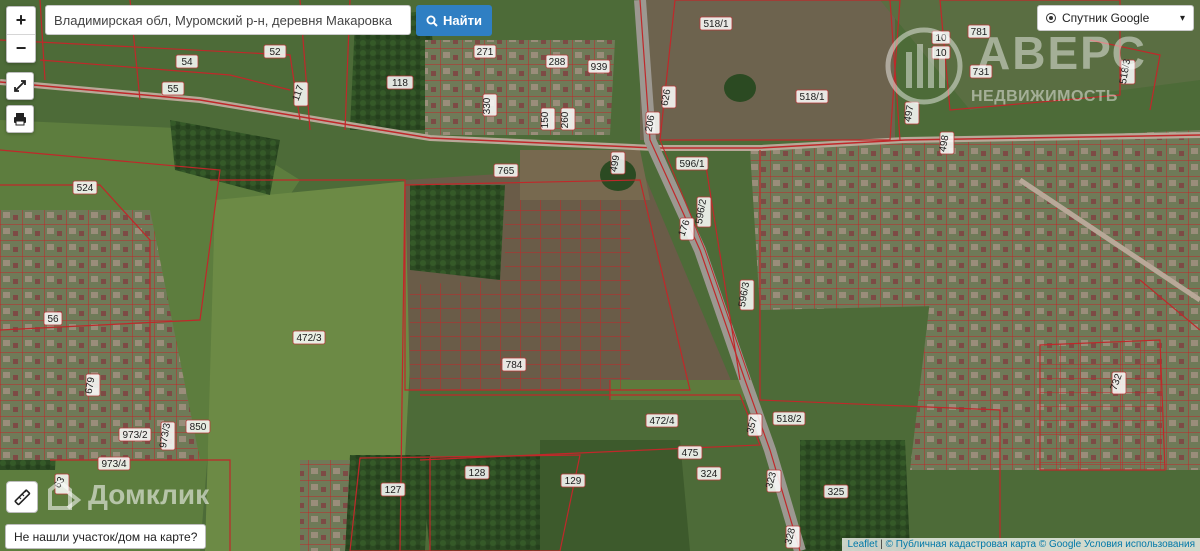 The image size is (1200, 551). What do you see at coordinates (21, 48) in the screenshot?
I see `zoom-out-button: −` at bounding box center [21, 48].